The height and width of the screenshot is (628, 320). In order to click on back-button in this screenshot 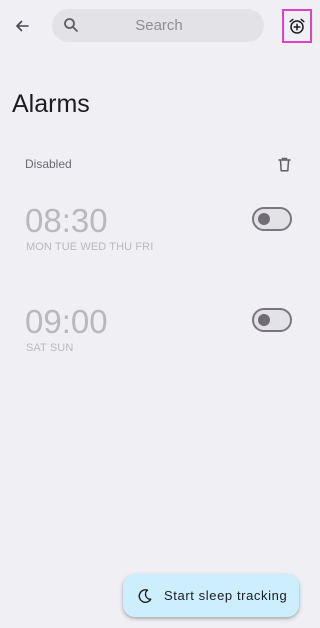, I will do `click(22, 26)`.